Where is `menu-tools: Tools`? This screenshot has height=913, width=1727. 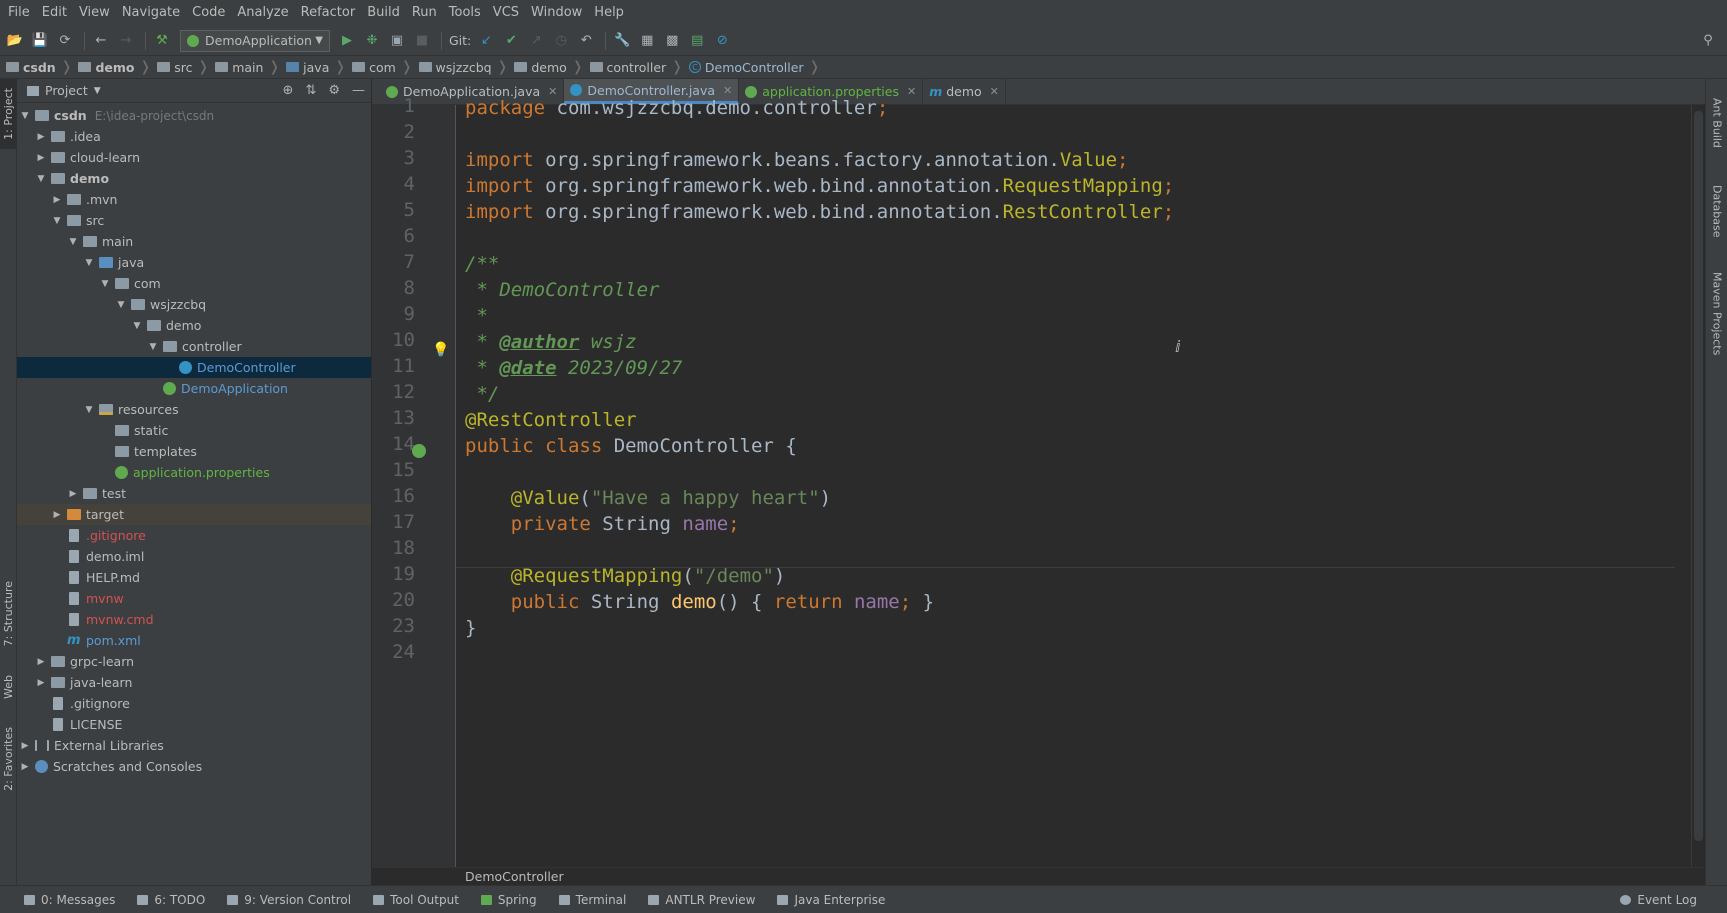
menu-tools: Tools is located at coordinates (465, 13).